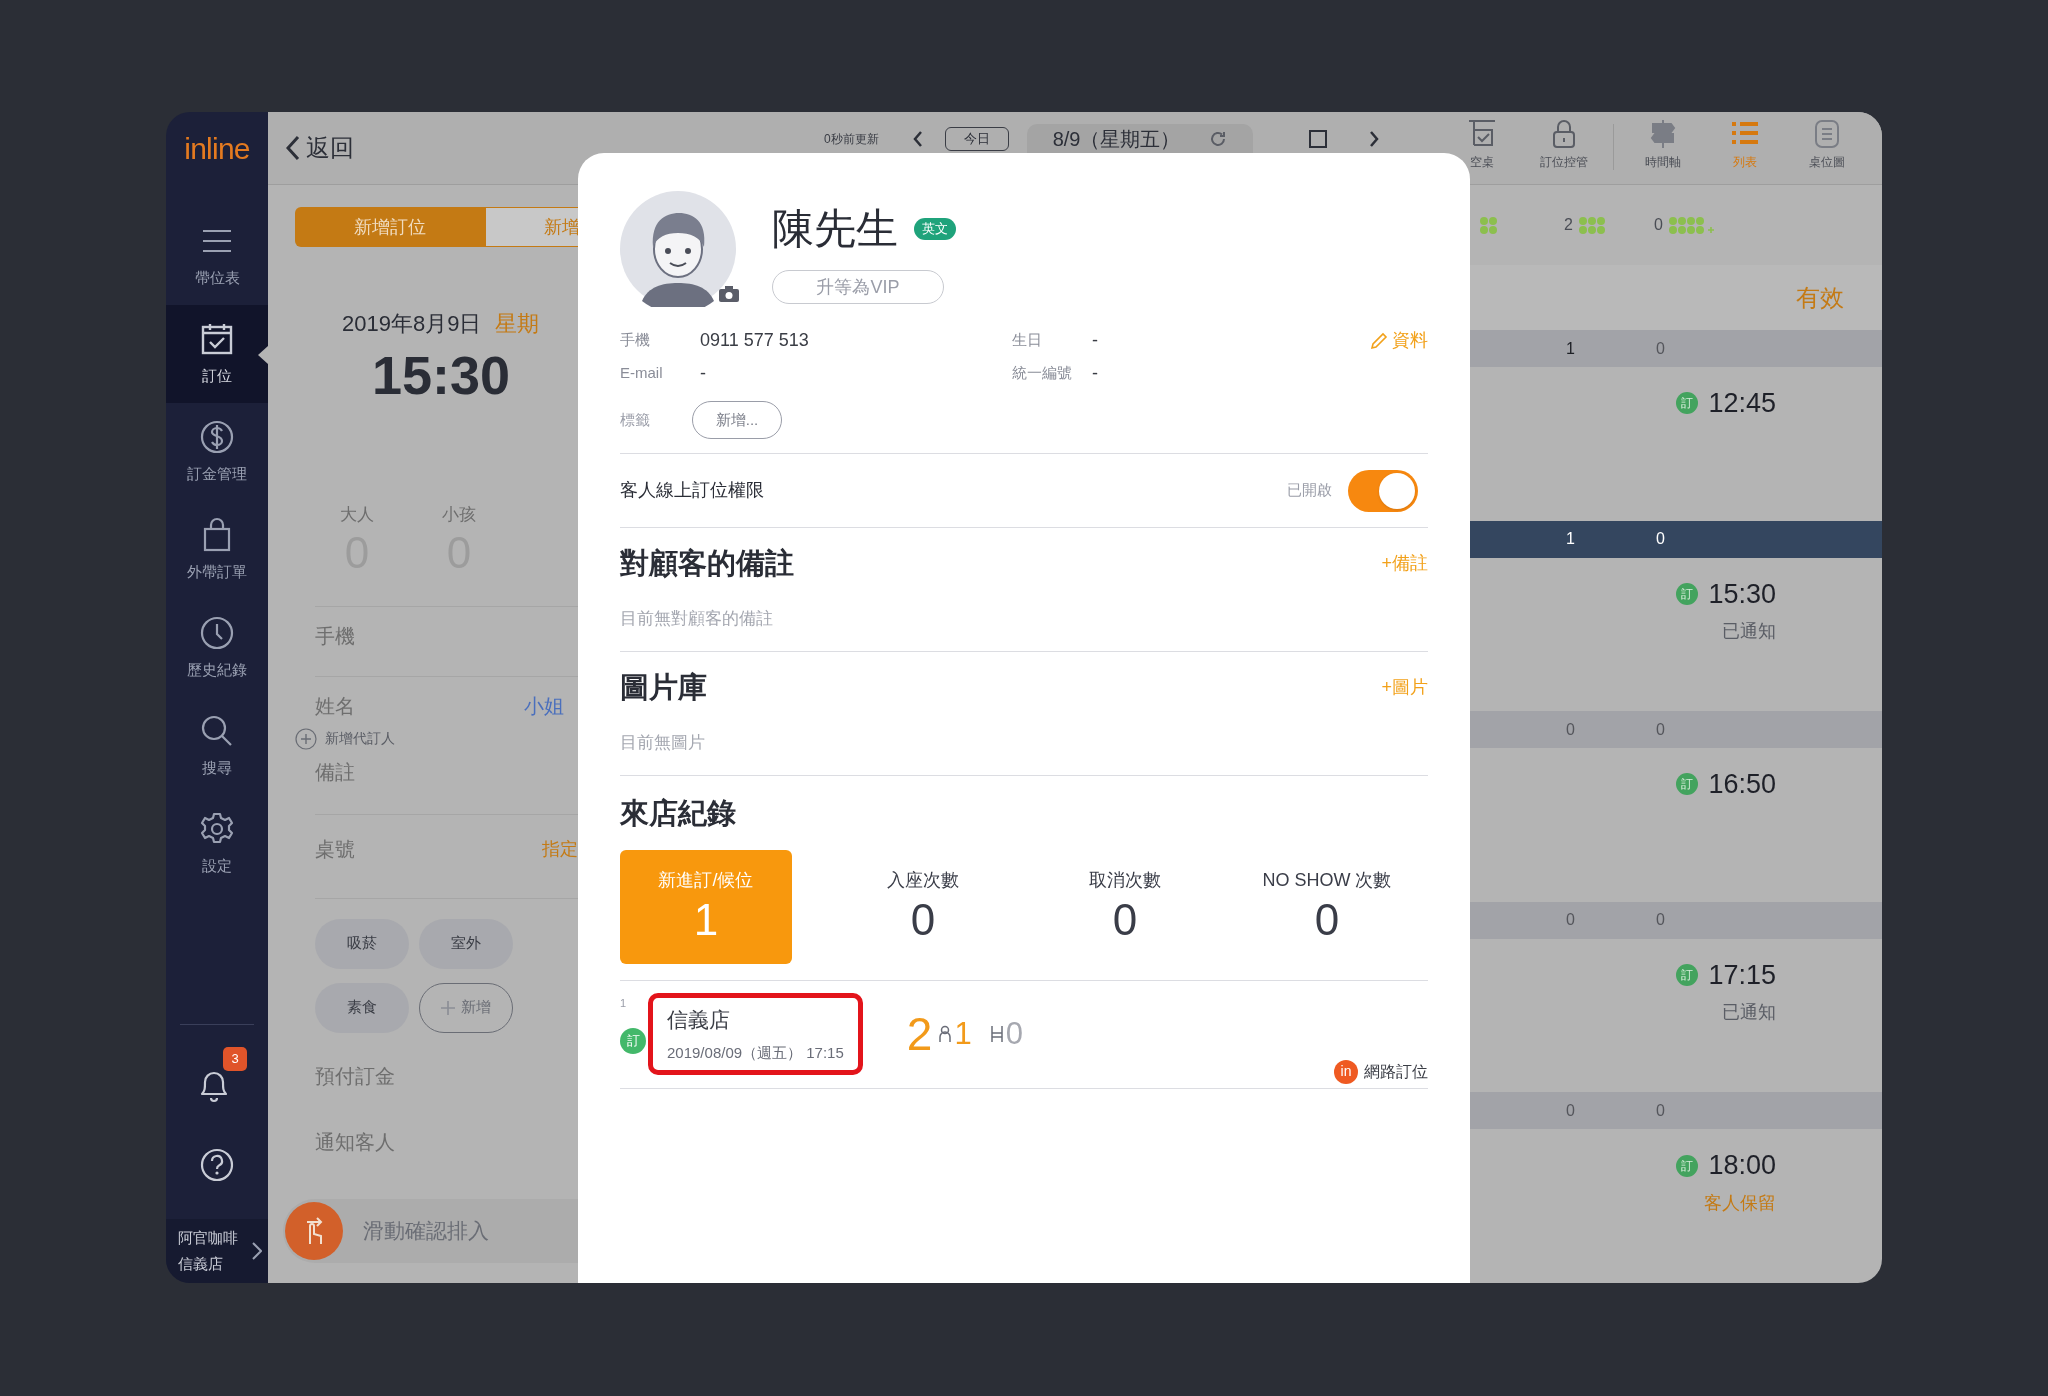 This screenshot has width=2048, height=1396. What do you see at coordinates (1568, 225) in the screenshot?
I see `party-count: 2` at bounding box center [1568, 225].